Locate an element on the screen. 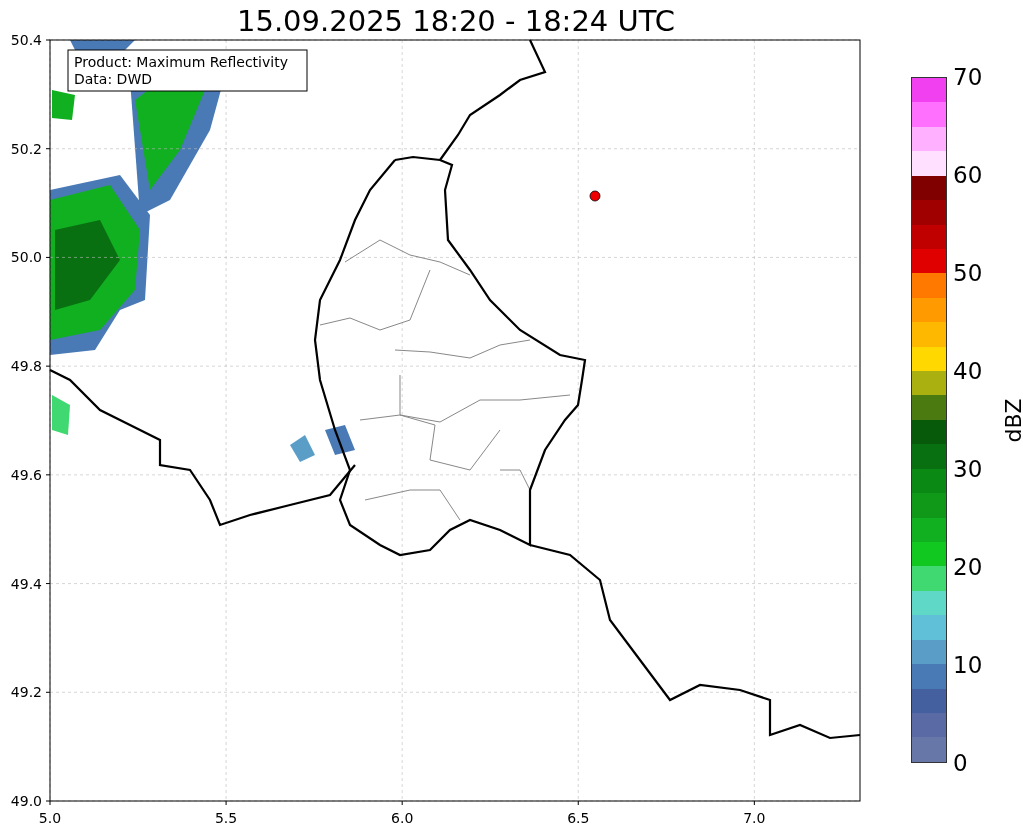 The height and width of the screenshot is (834, 1023). x-tick-label: 6.0 is located at coordinates (402, 818).